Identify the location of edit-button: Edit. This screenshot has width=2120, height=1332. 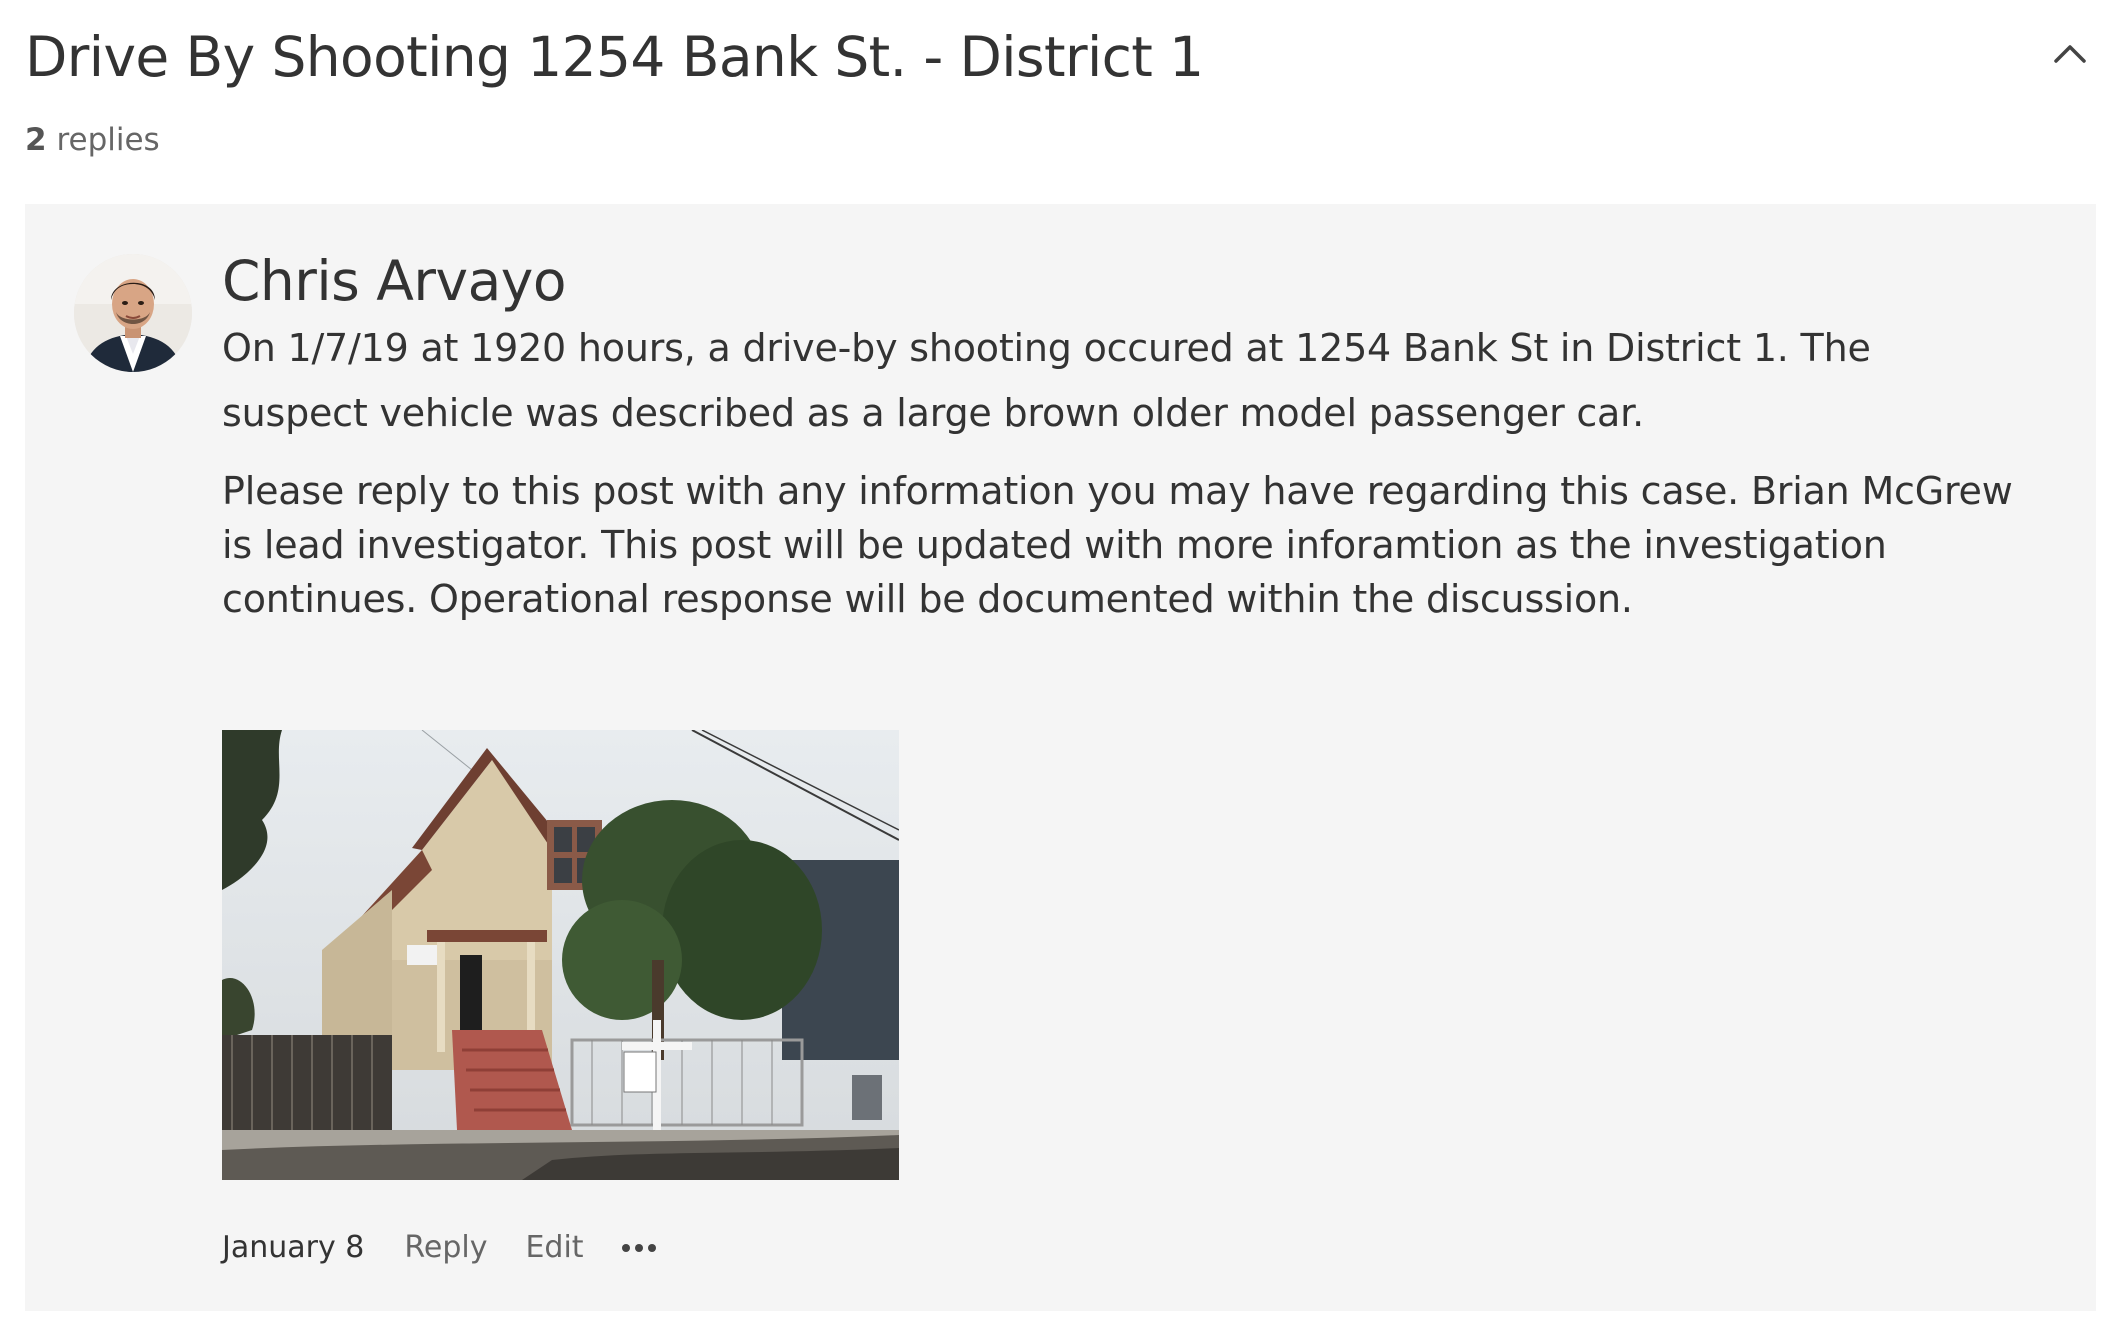
(554, 1248).